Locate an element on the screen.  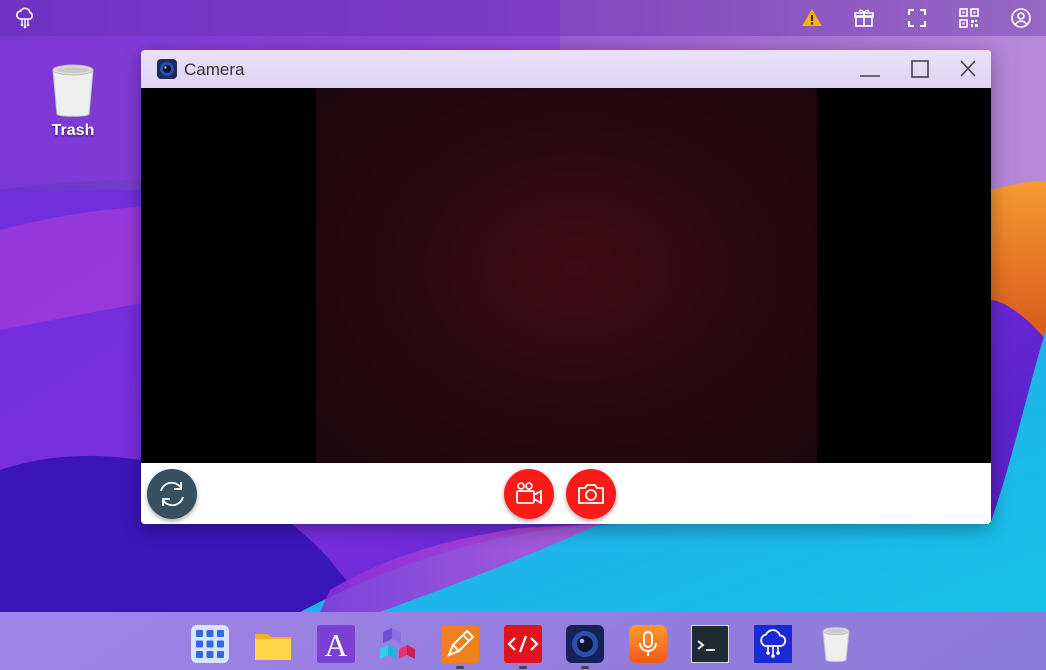
svg-text: A is located at coordinates (335, 645).